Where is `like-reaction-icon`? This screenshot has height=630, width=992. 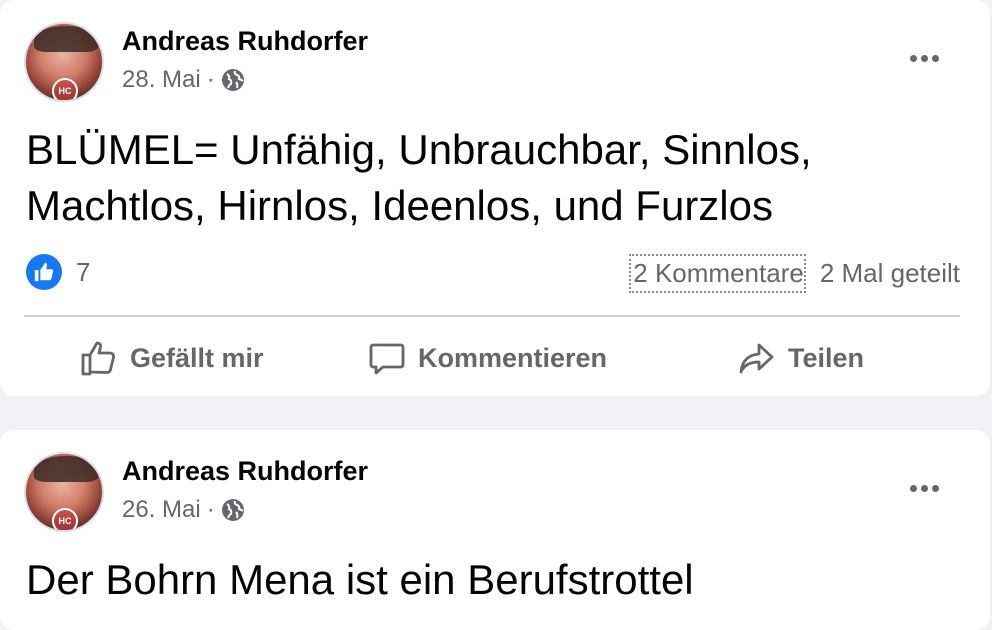 like-reaction-icon is located at coordinates (44, 272).